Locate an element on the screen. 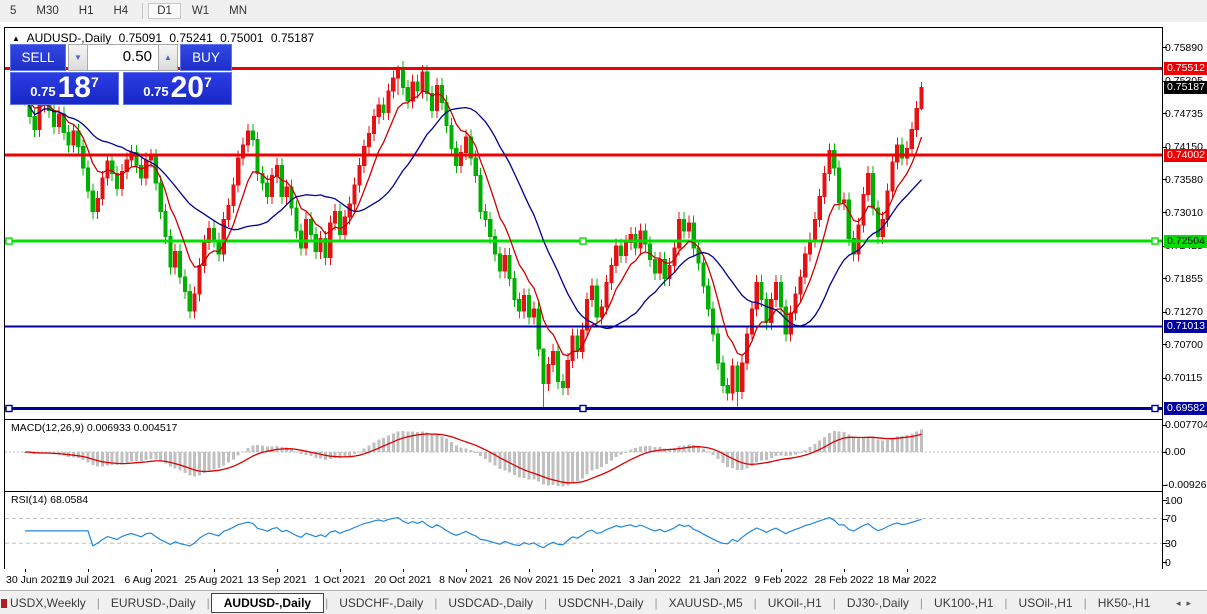  quote-high: 0.75241 is located at coordinates (191, 38).